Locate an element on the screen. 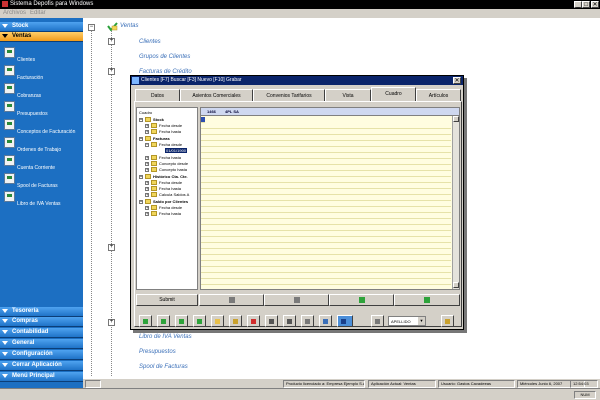  sidebar-group-menu-principal: Menú Principal is located at coordinates (41, 377).